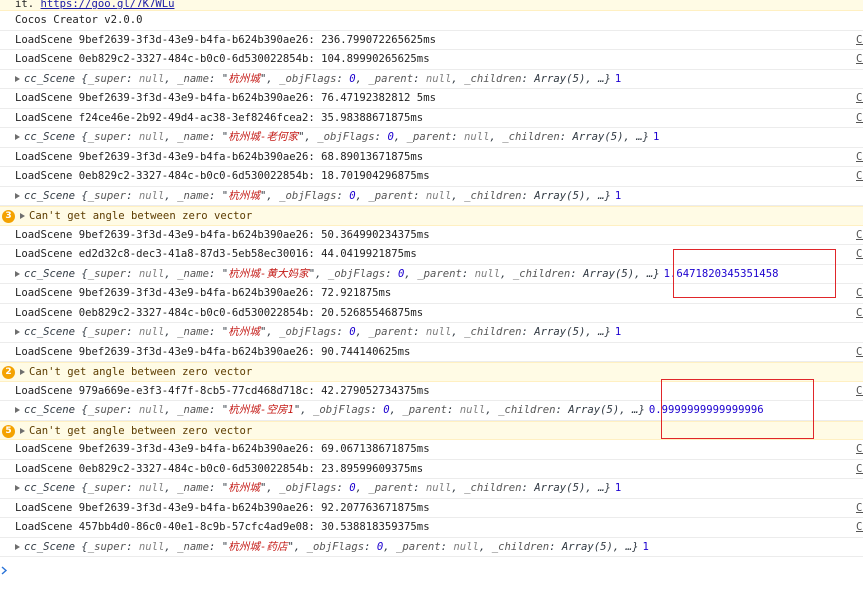 Image resolution: width=863 pixels, height=602 pixels. I want to click on docs-link: https://goo.gl/7K7WLu, so click(108, 5).